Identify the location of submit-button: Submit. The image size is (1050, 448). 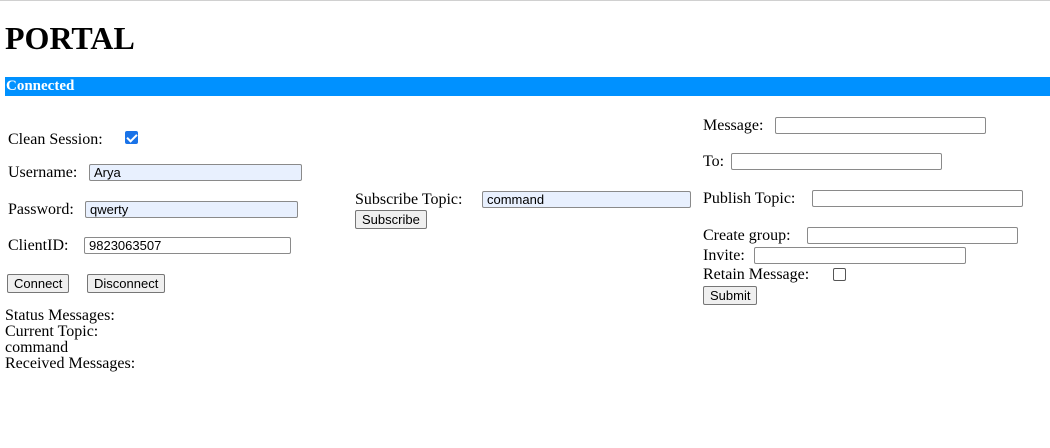
(730, 295).